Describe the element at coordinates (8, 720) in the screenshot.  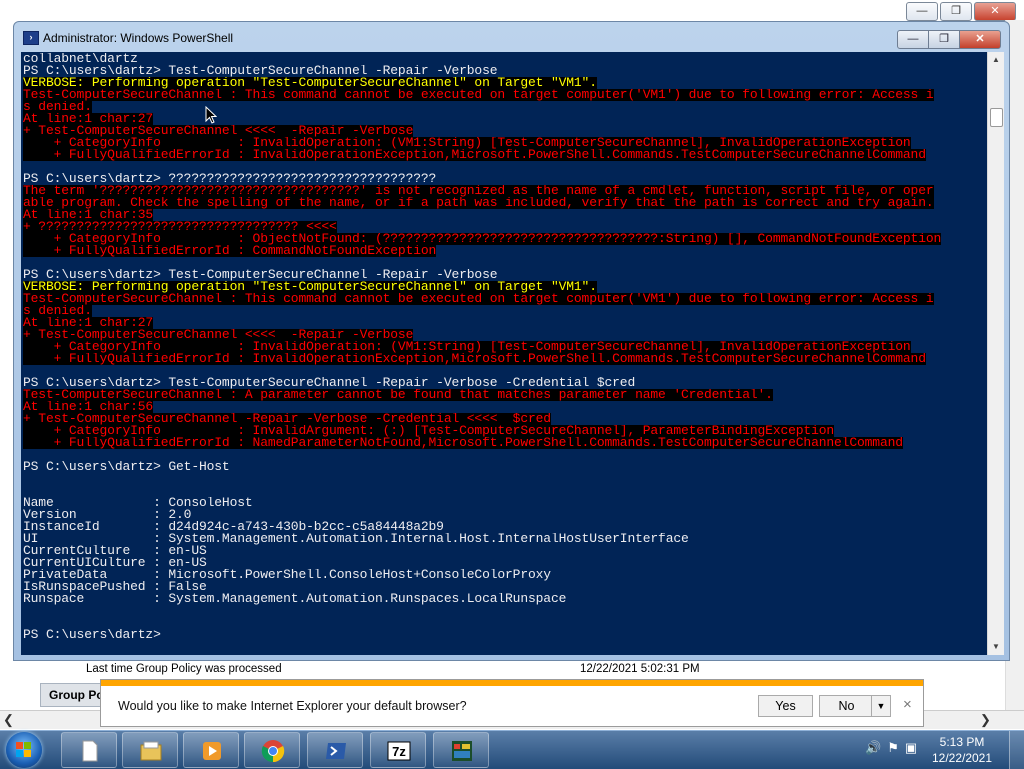
I see `scroll-left-icon: ❮` at that location.